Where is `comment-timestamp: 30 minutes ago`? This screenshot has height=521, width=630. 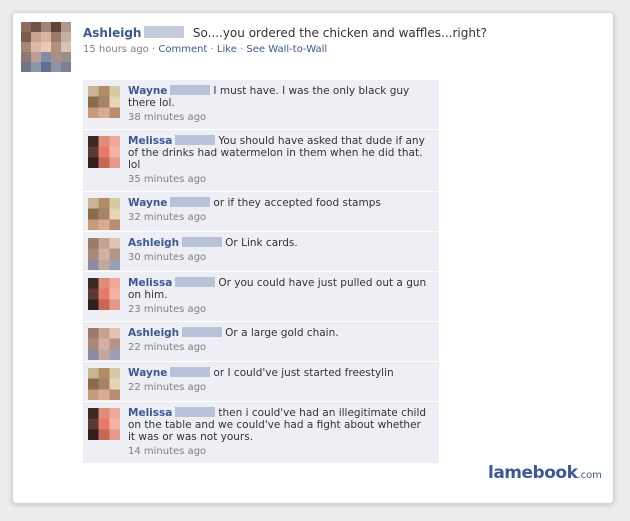 comment-timestamp: 30 minutes ago is located at coordinates (167, 257).